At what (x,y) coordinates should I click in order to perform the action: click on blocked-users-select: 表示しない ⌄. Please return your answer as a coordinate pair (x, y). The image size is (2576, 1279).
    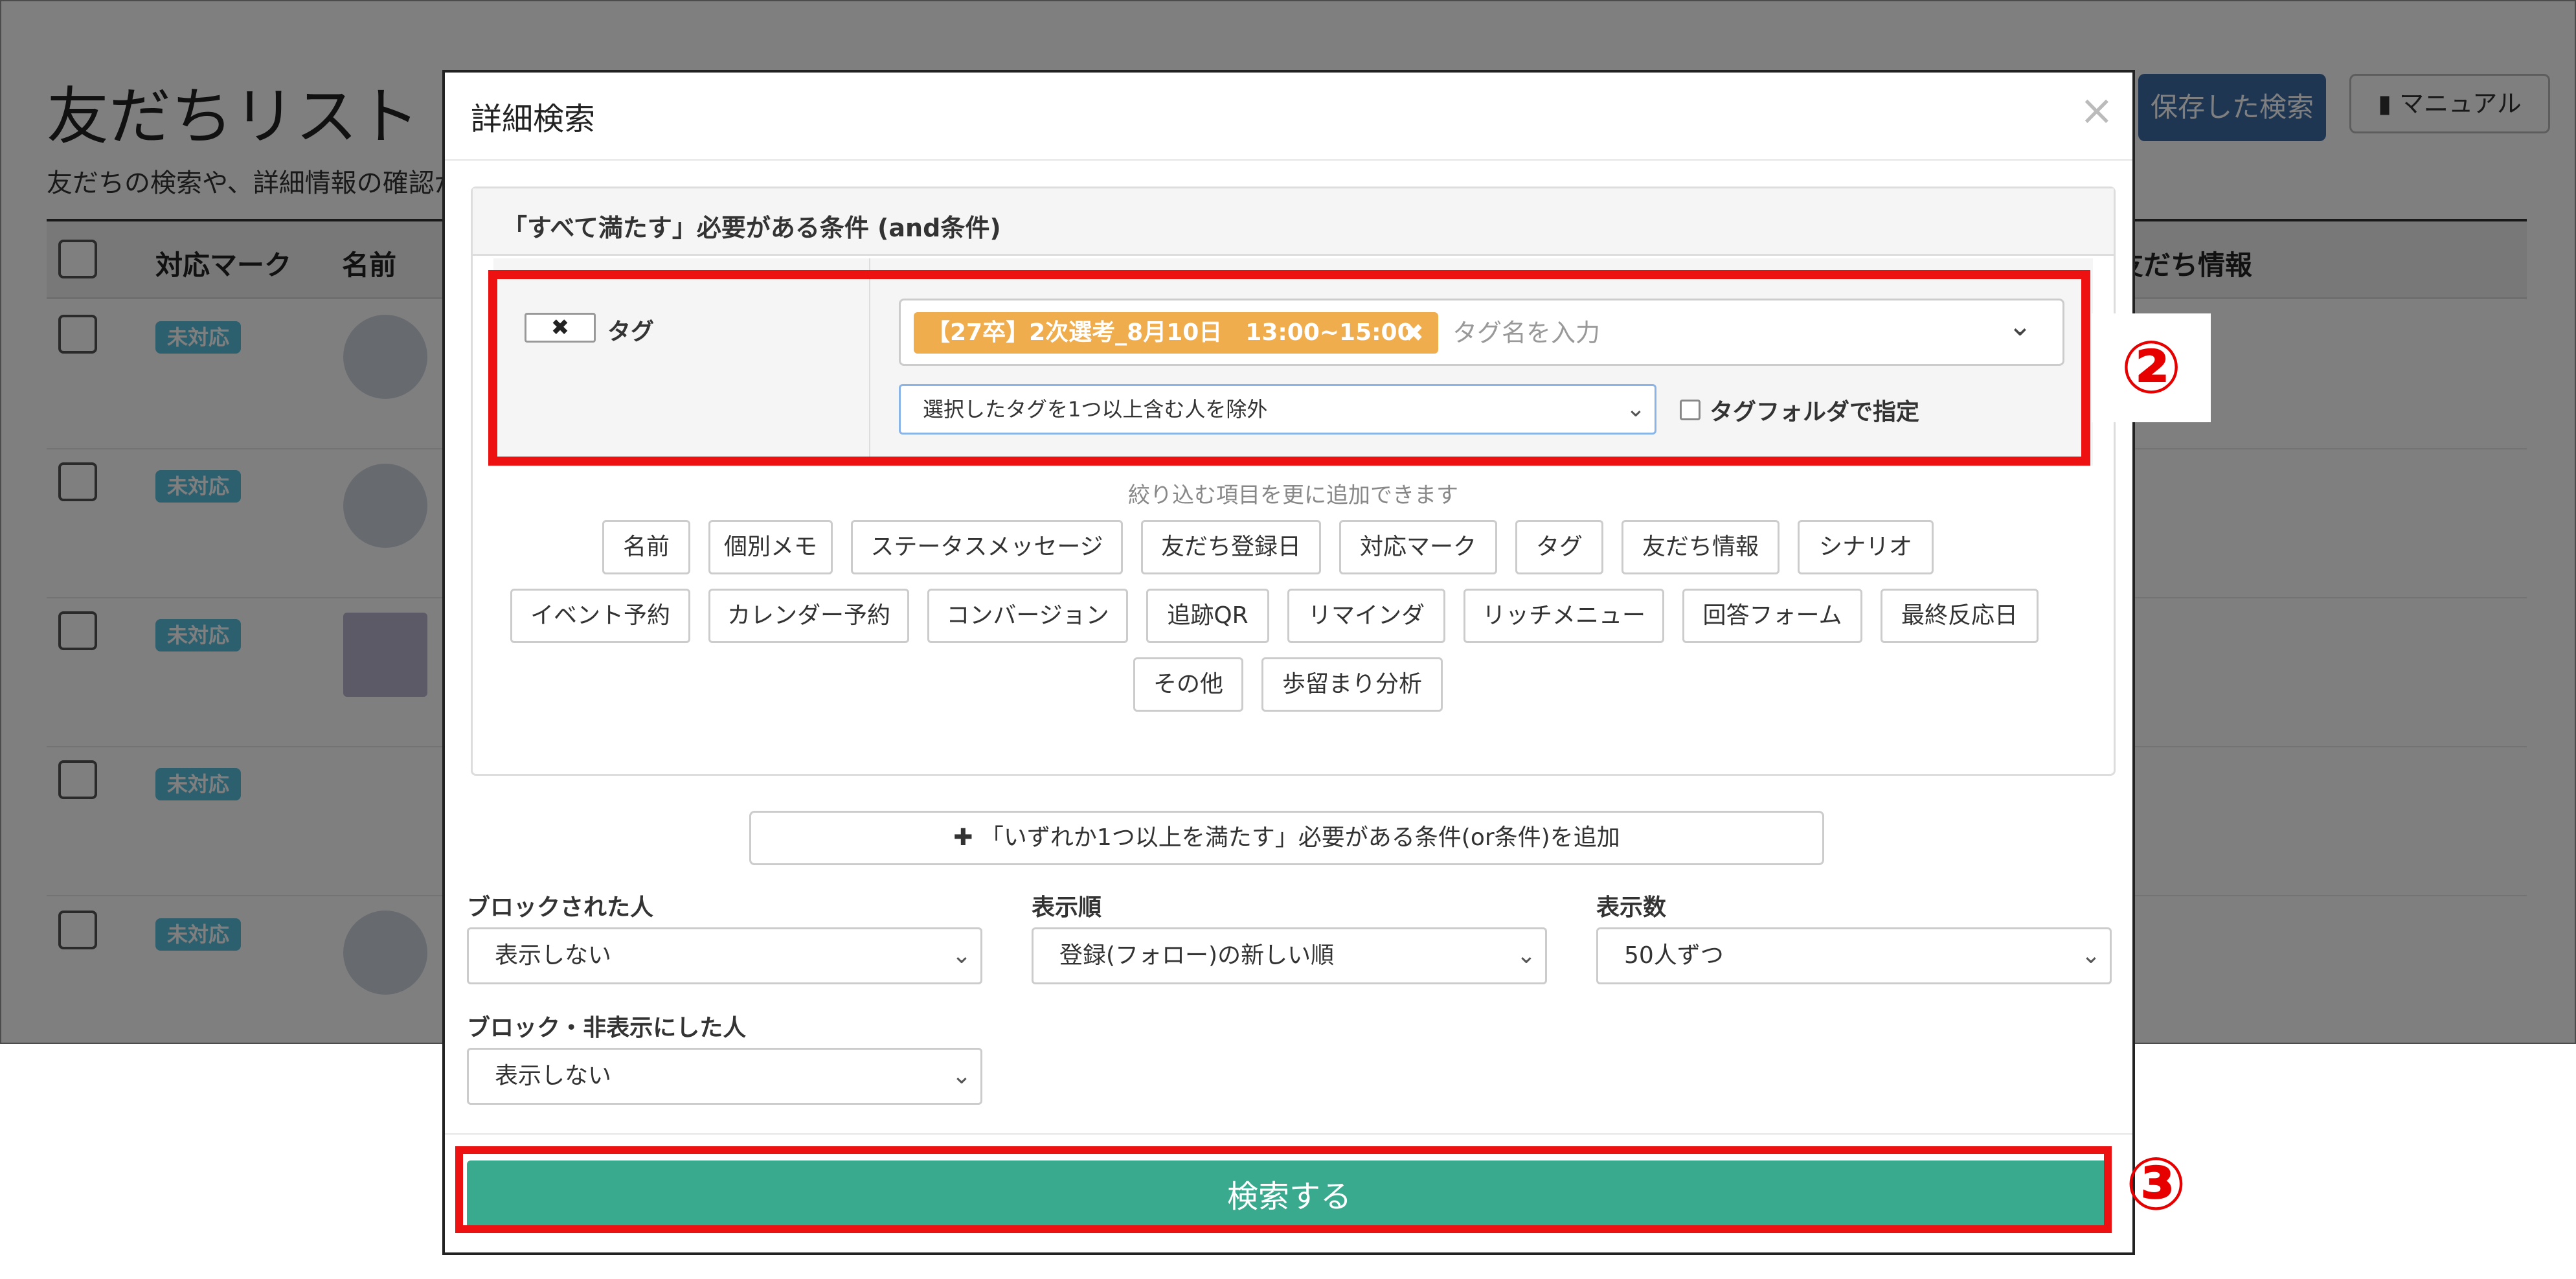
    Looking at the image, I should click on (724, 956).